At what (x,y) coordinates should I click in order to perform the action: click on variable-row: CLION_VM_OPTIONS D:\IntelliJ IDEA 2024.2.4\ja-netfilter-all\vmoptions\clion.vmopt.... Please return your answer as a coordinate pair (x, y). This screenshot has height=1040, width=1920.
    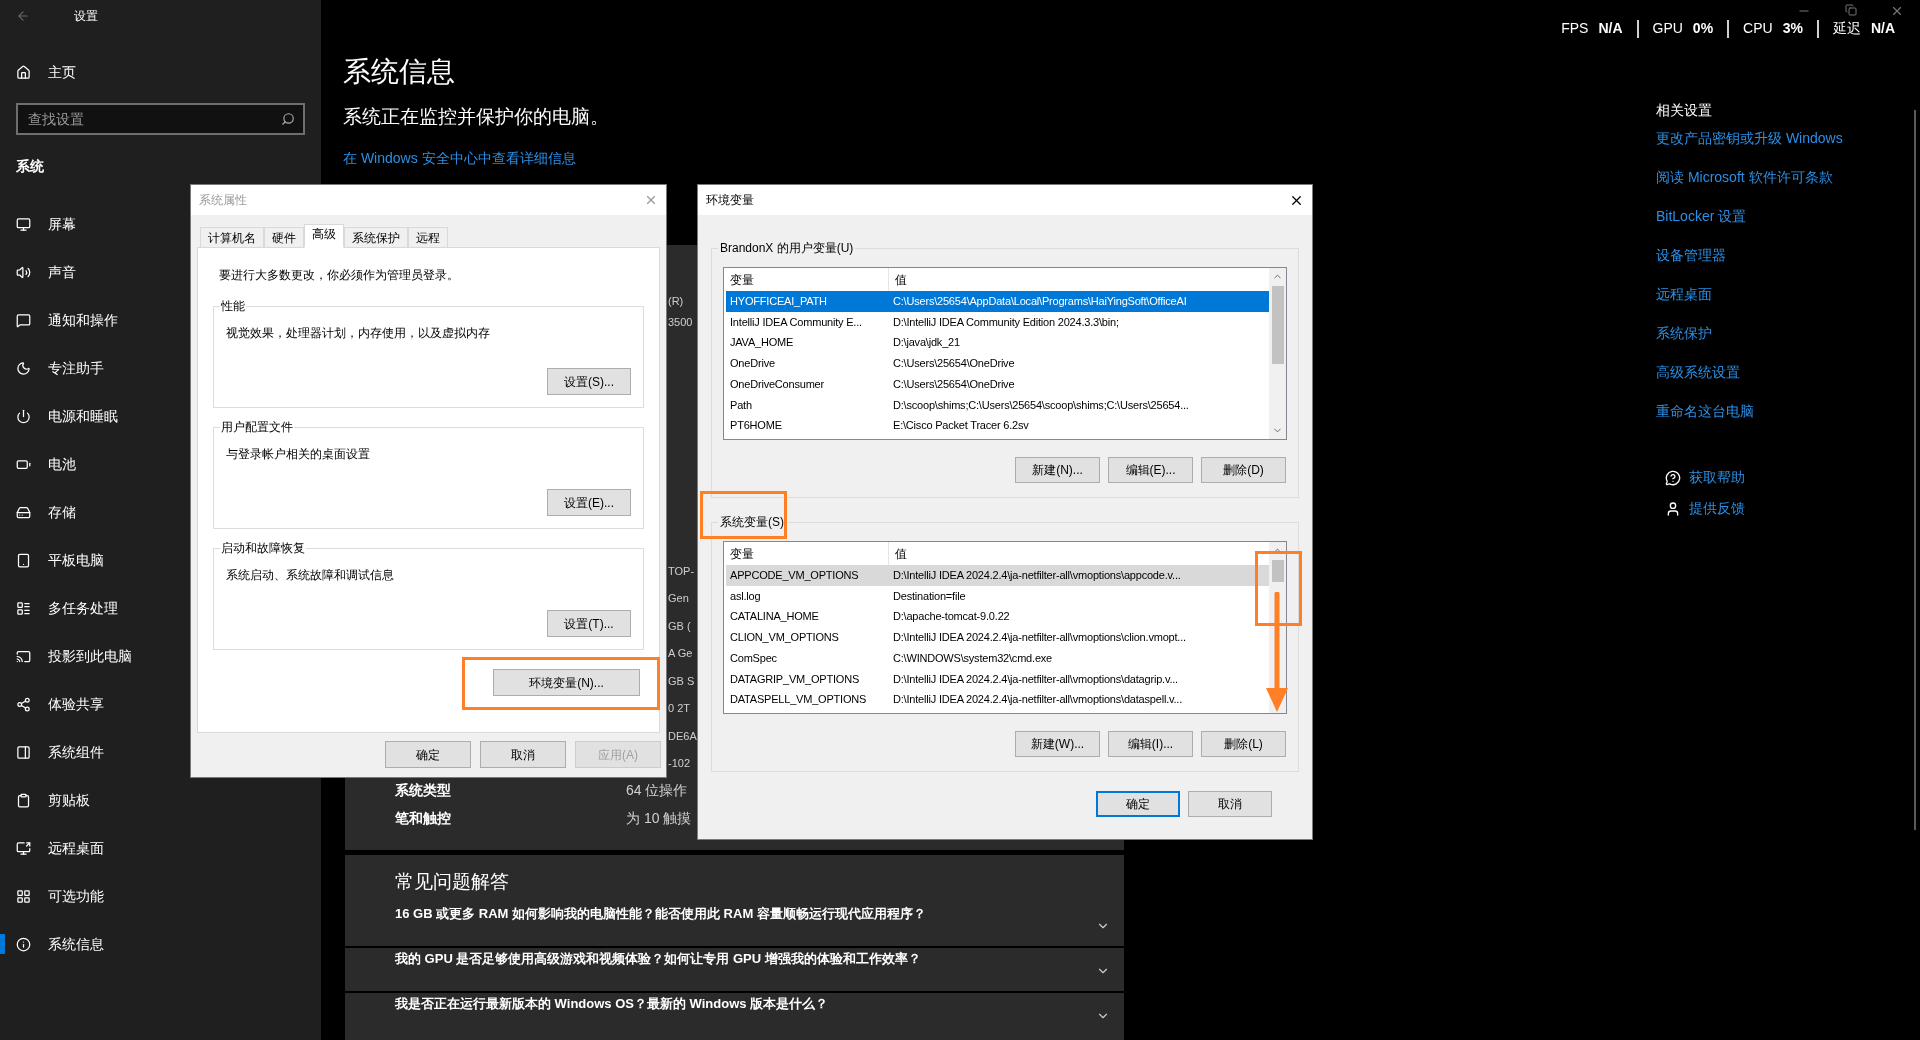
    Looking at the image, I should click on (997, 637).